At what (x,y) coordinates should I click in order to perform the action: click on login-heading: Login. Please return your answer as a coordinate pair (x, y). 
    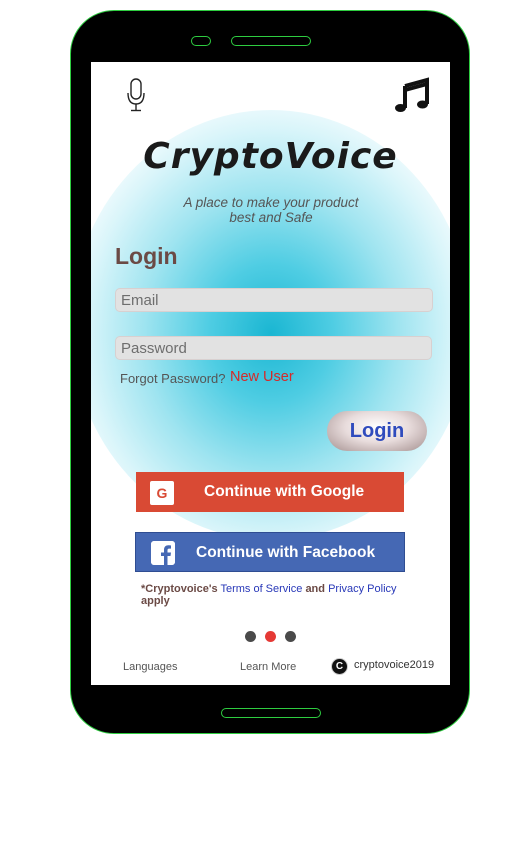
    Looking at the image, I should click on (146, 256).